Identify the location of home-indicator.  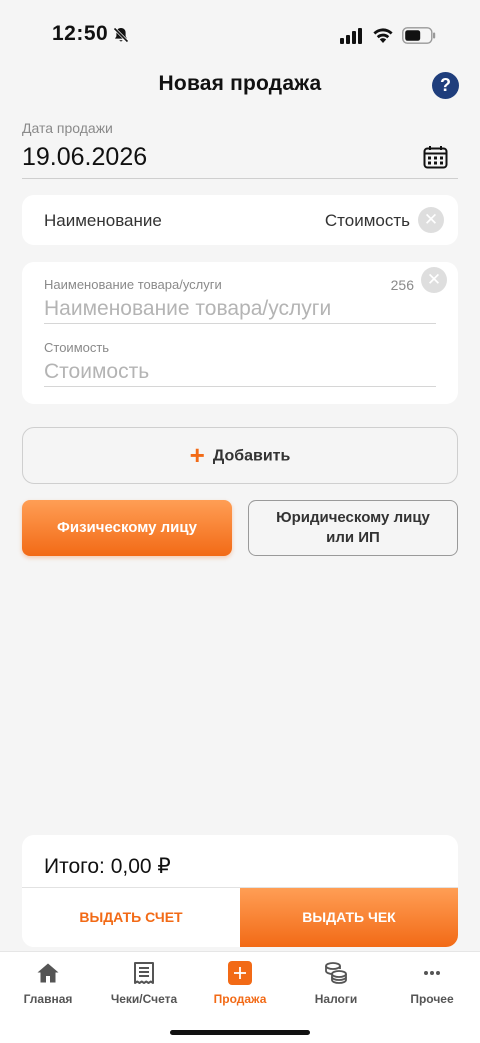
(240, 1032).